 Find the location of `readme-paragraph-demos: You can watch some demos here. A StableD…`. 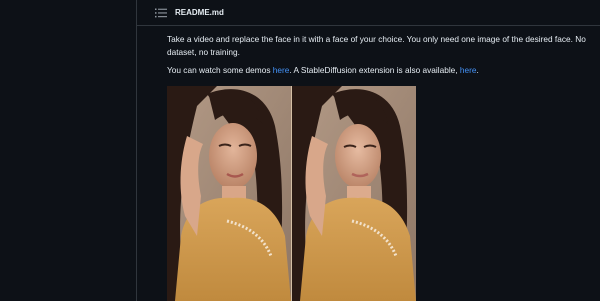

readme-paragraph-demos: You can watch some demos here. A StableD… is located at coordinates (379, 70).